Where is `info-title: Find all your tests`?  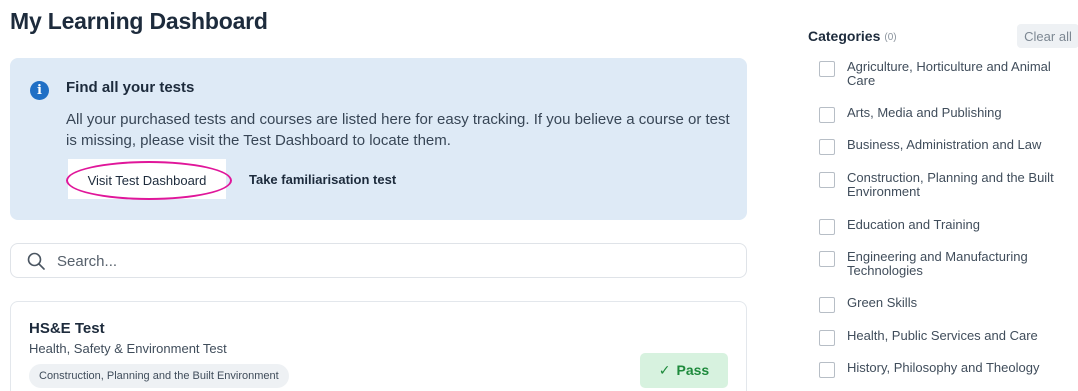 info-title: Find all your tests is located at coordinates (130, 87).